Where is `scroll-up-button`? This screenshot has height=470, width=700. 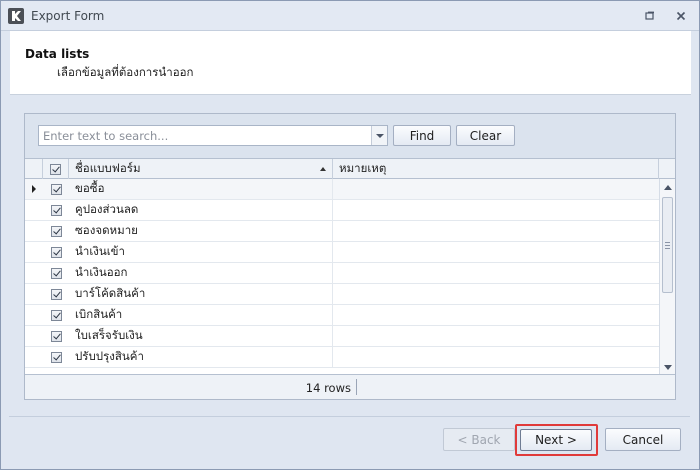 scroll-up-button is located at coordinates (667, 187).